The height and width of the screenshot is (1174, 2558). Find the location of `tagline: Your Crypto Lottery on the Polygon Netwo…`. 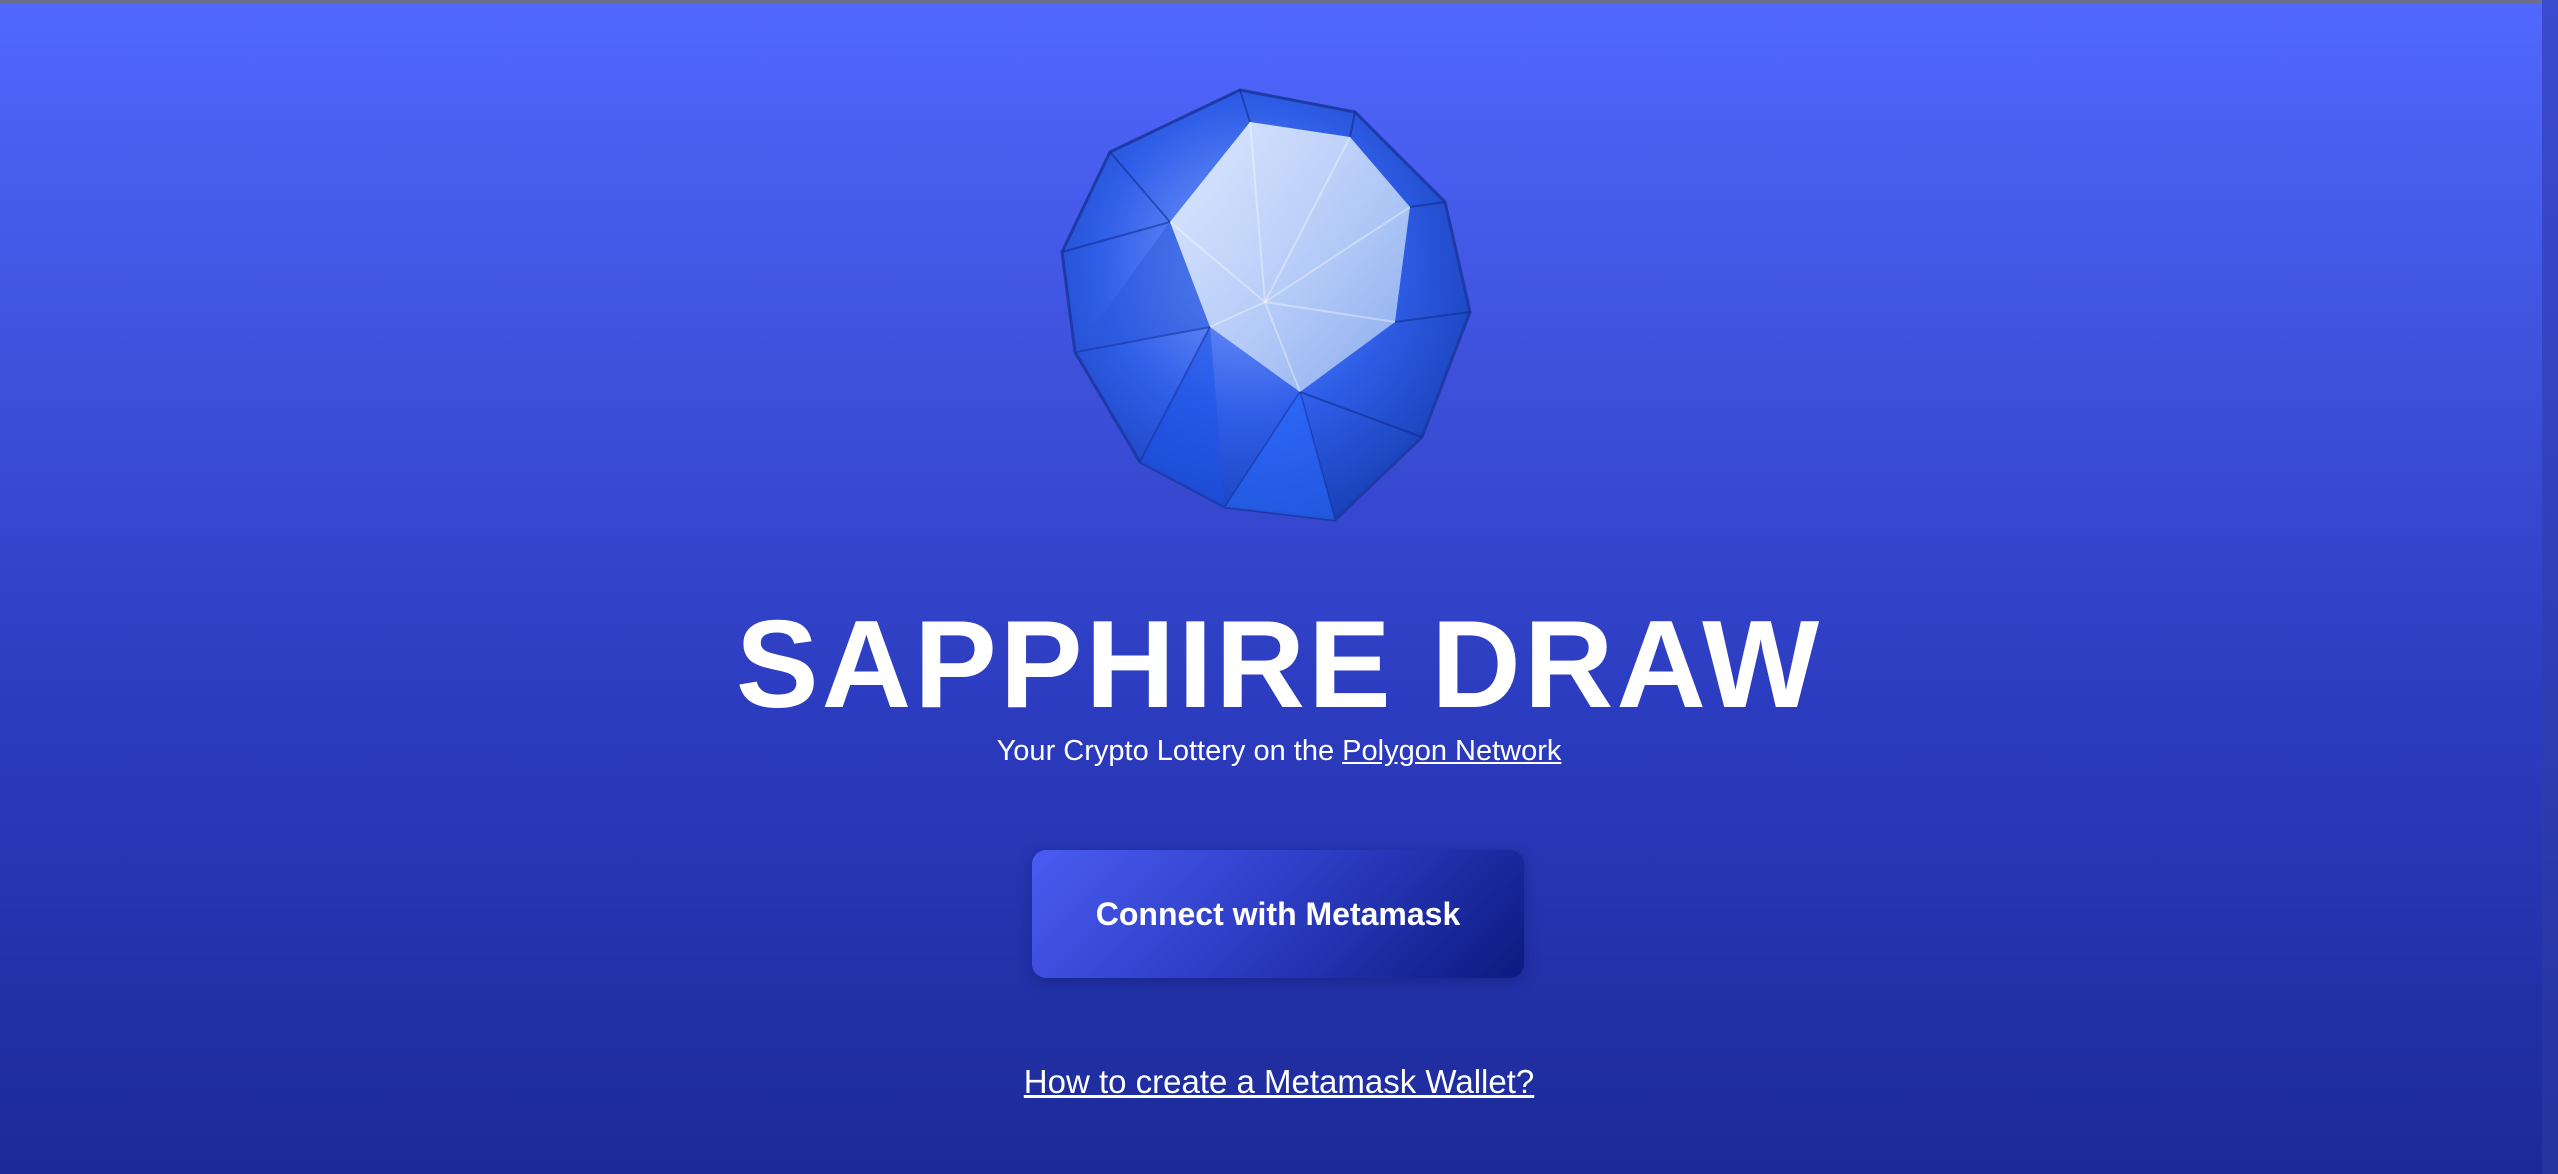

tagline: Your Crypto Lottery on the Polygon Netwo… is located at coordinates (1279, 751).